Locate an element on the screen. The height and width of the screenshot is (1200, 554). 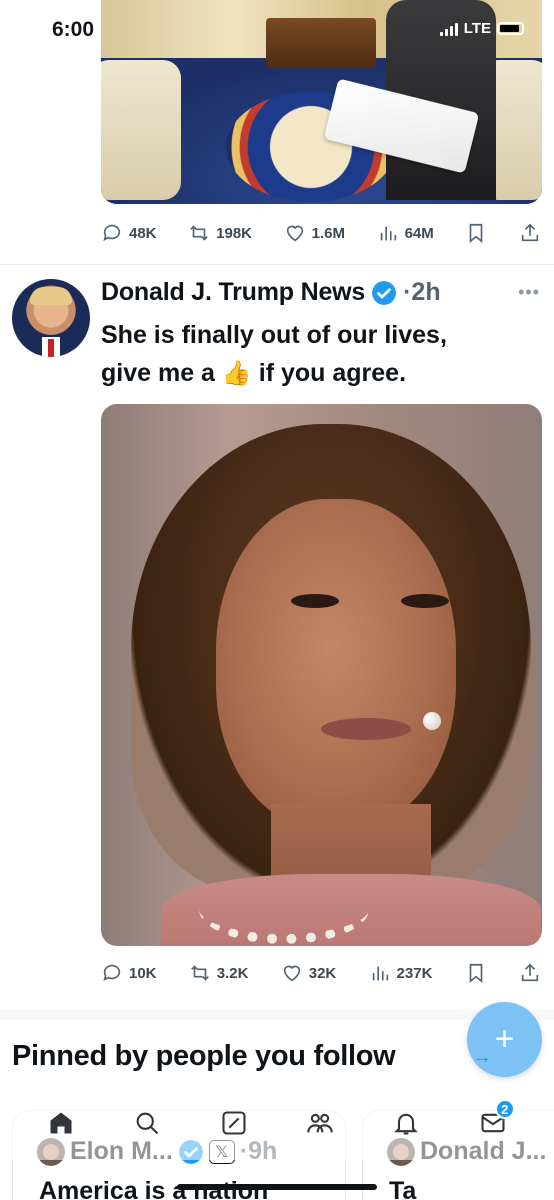
network-label: LTE is located at coordinates (477, 28).